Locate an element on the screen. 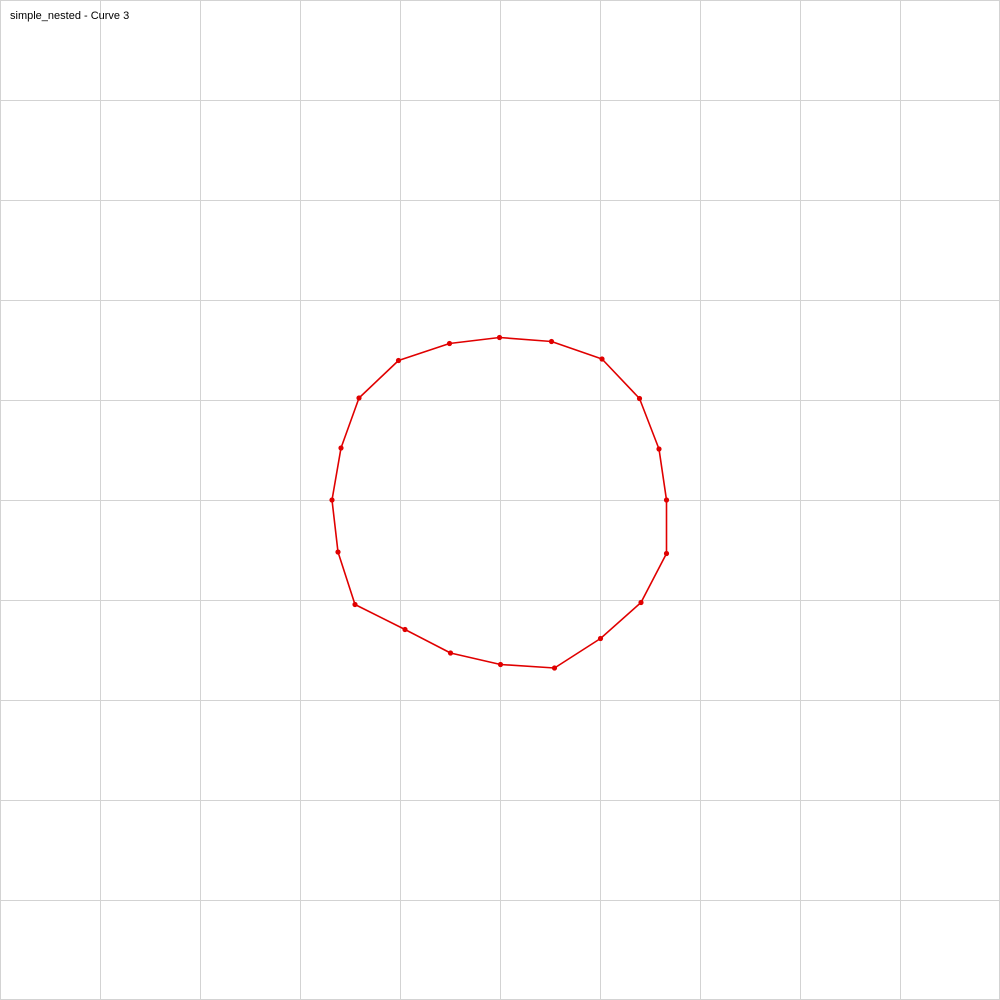  curve-path is located at coordinates (499, 502).